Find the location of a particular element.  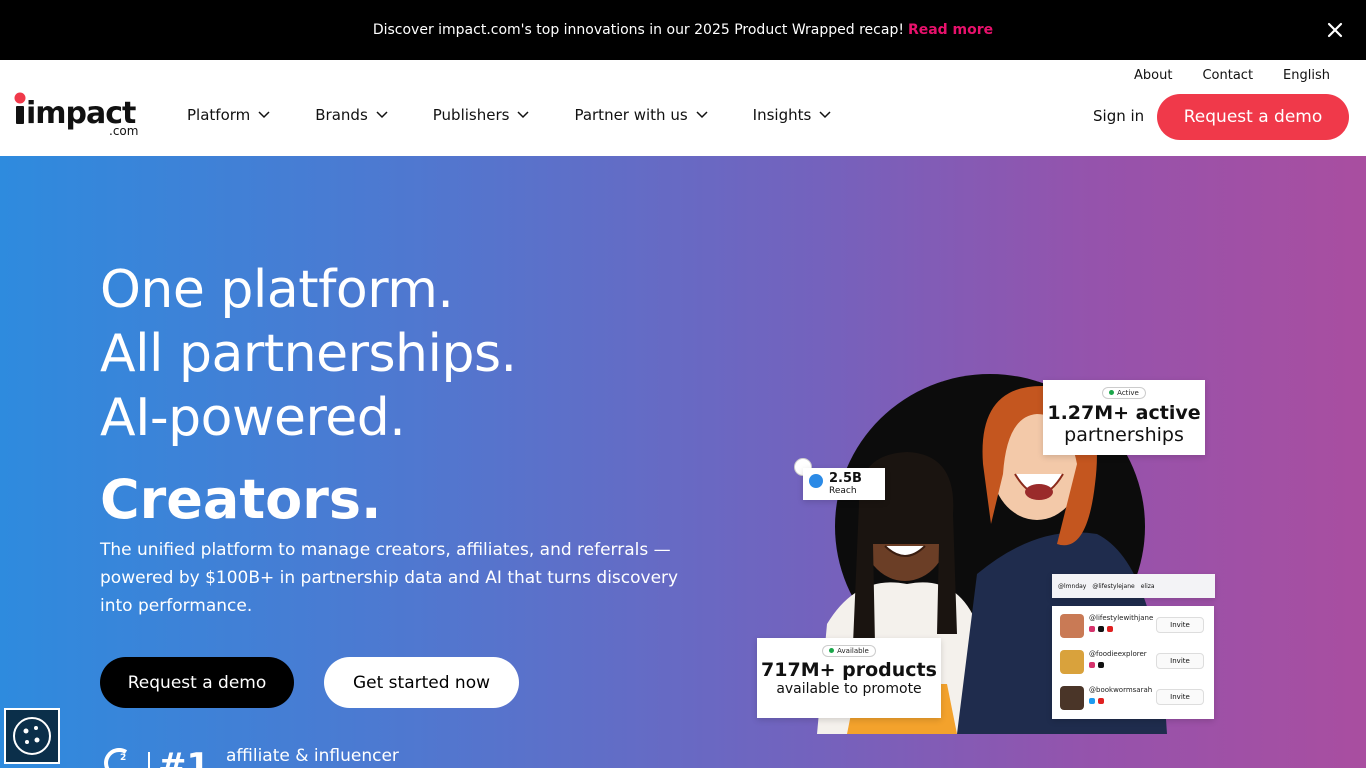

active-pill-label: Active is located at coordinates (1128, 392).